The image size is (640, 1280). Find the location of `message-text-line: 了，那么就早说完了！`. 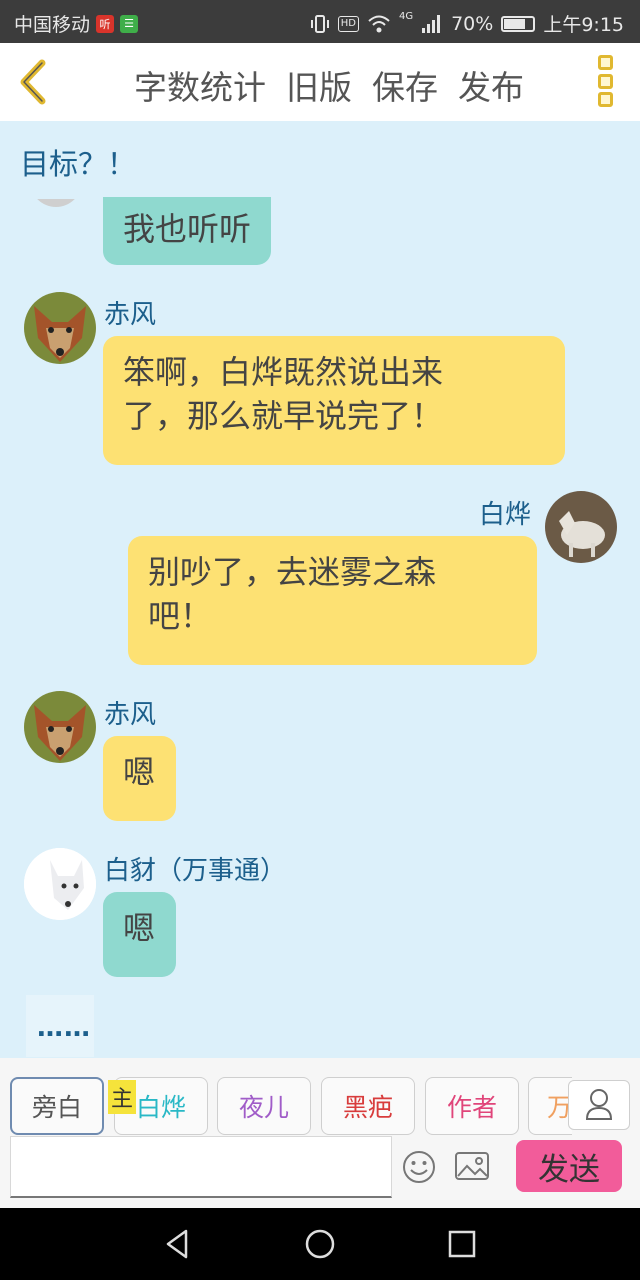

message-text-line: 了，那么就早说完了！ is located at coordinates (283, 416).